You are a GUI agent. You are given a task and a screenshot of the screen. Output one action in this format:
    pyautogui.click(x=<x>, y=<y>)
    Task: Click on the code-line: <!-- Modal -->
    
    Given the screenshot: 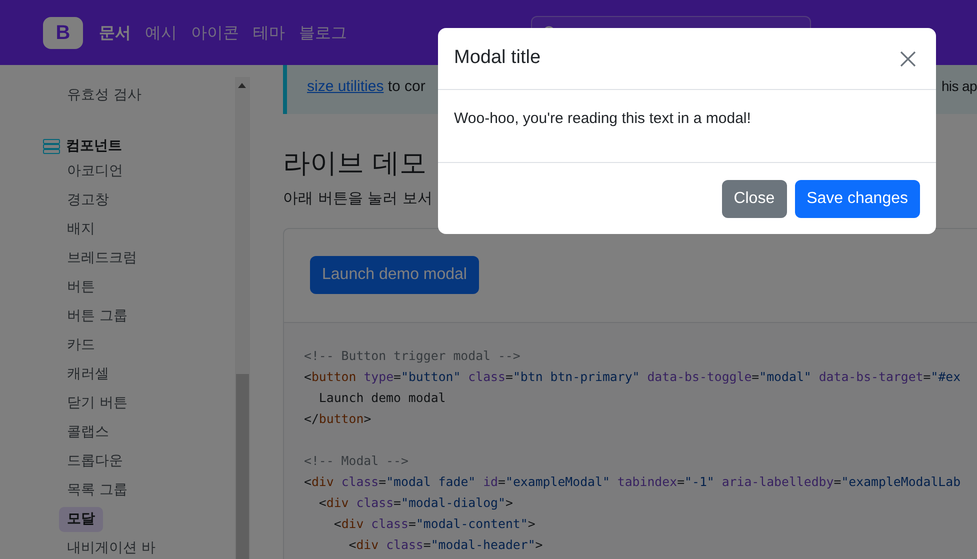 What is the action you would take?
    pyautogui.click(x=357, y=461)
    